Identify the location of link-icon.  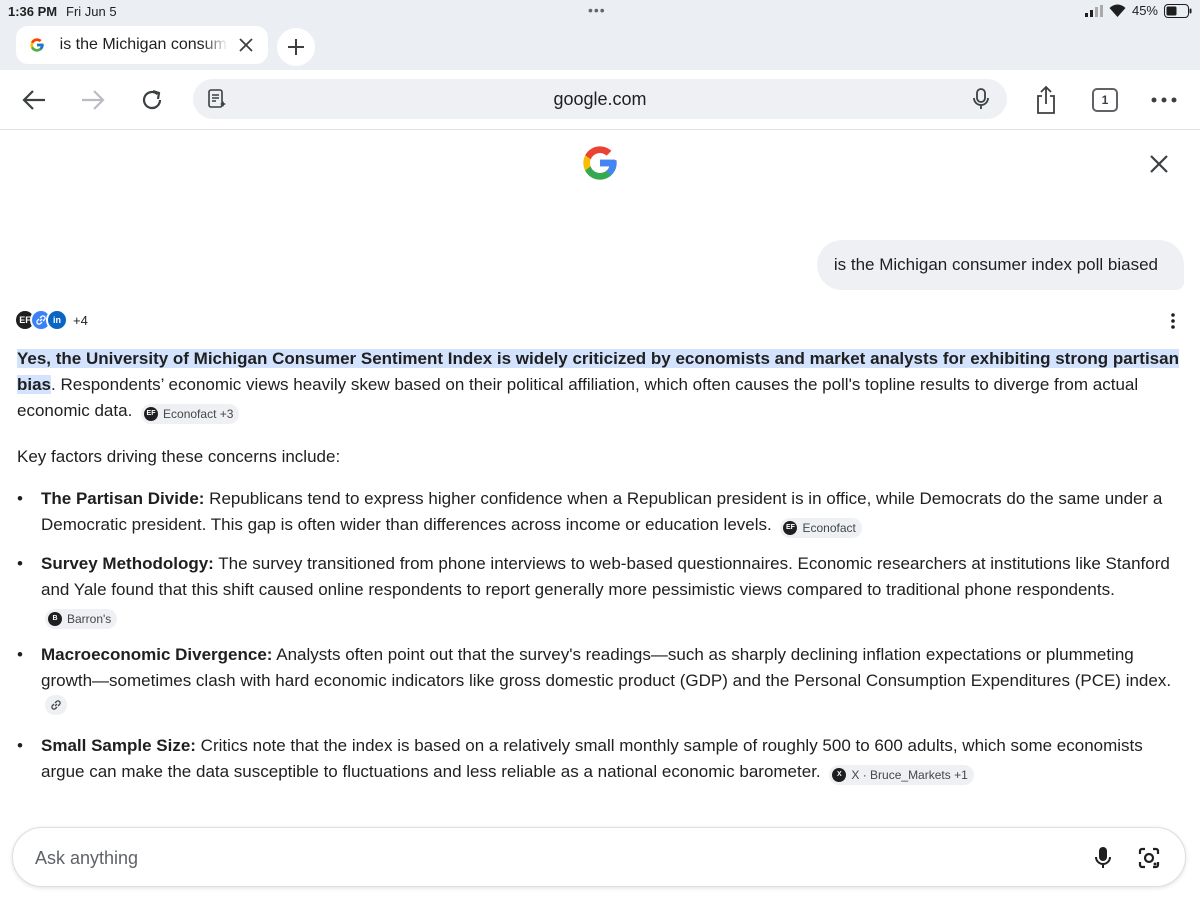
(56, 705).